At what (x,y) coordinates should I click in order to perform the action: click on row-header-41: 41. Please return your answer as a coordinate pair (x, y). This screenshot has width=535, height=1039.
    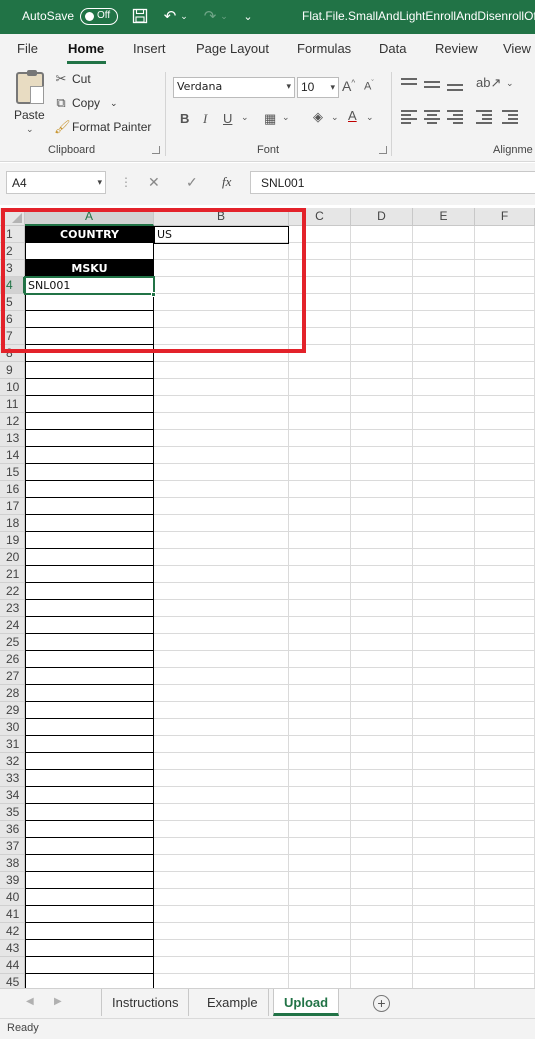
    Looking at the image, I should click on (12, 914).